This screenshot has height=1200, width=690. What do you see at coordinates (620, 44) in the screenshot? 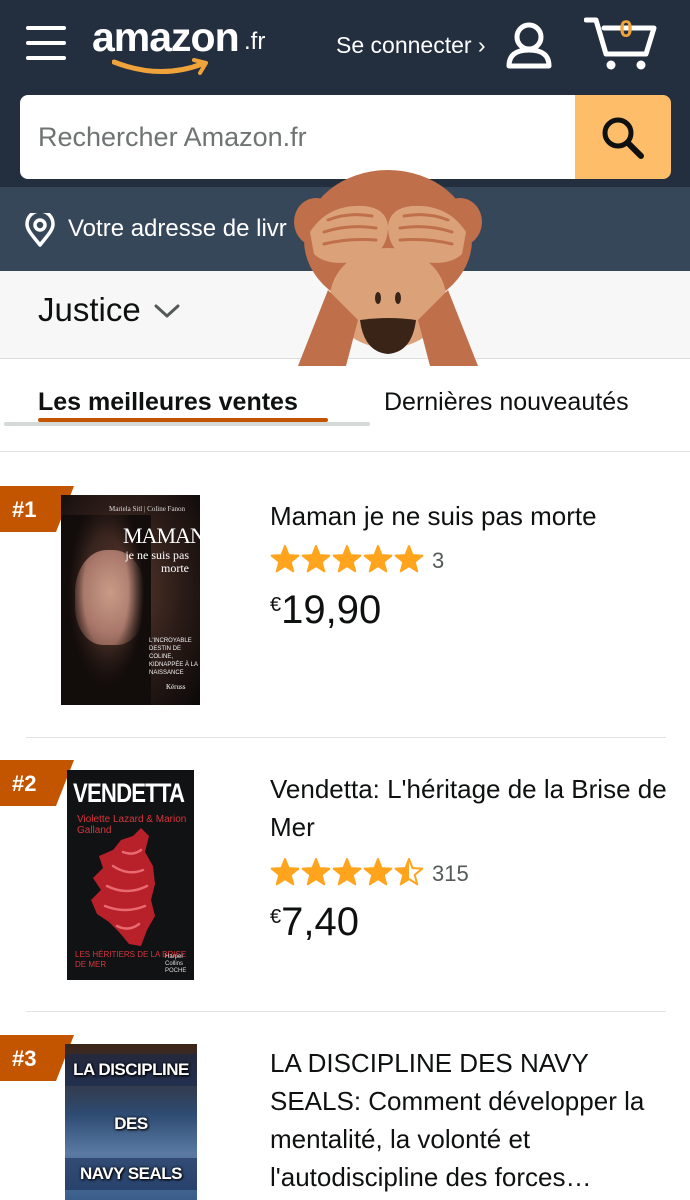
I see `cart-button: 0` at bounding box center [620, 44].